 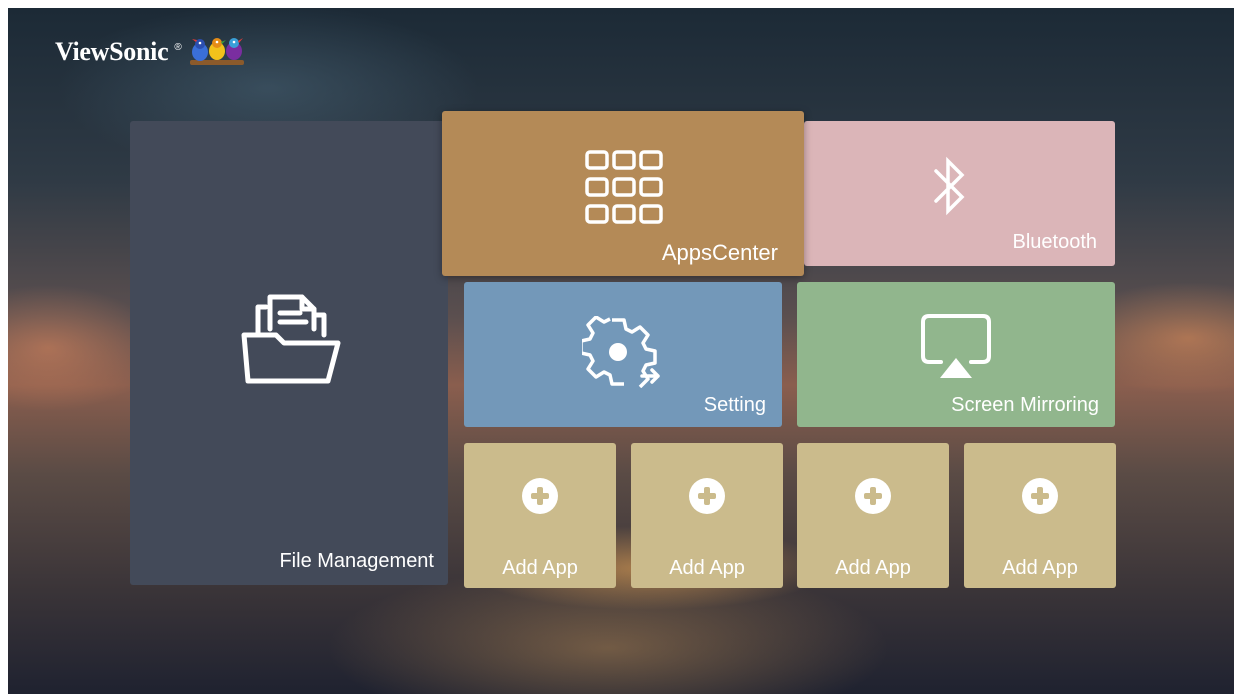 I want to click on gear-icon, so click(x=621, y=352).